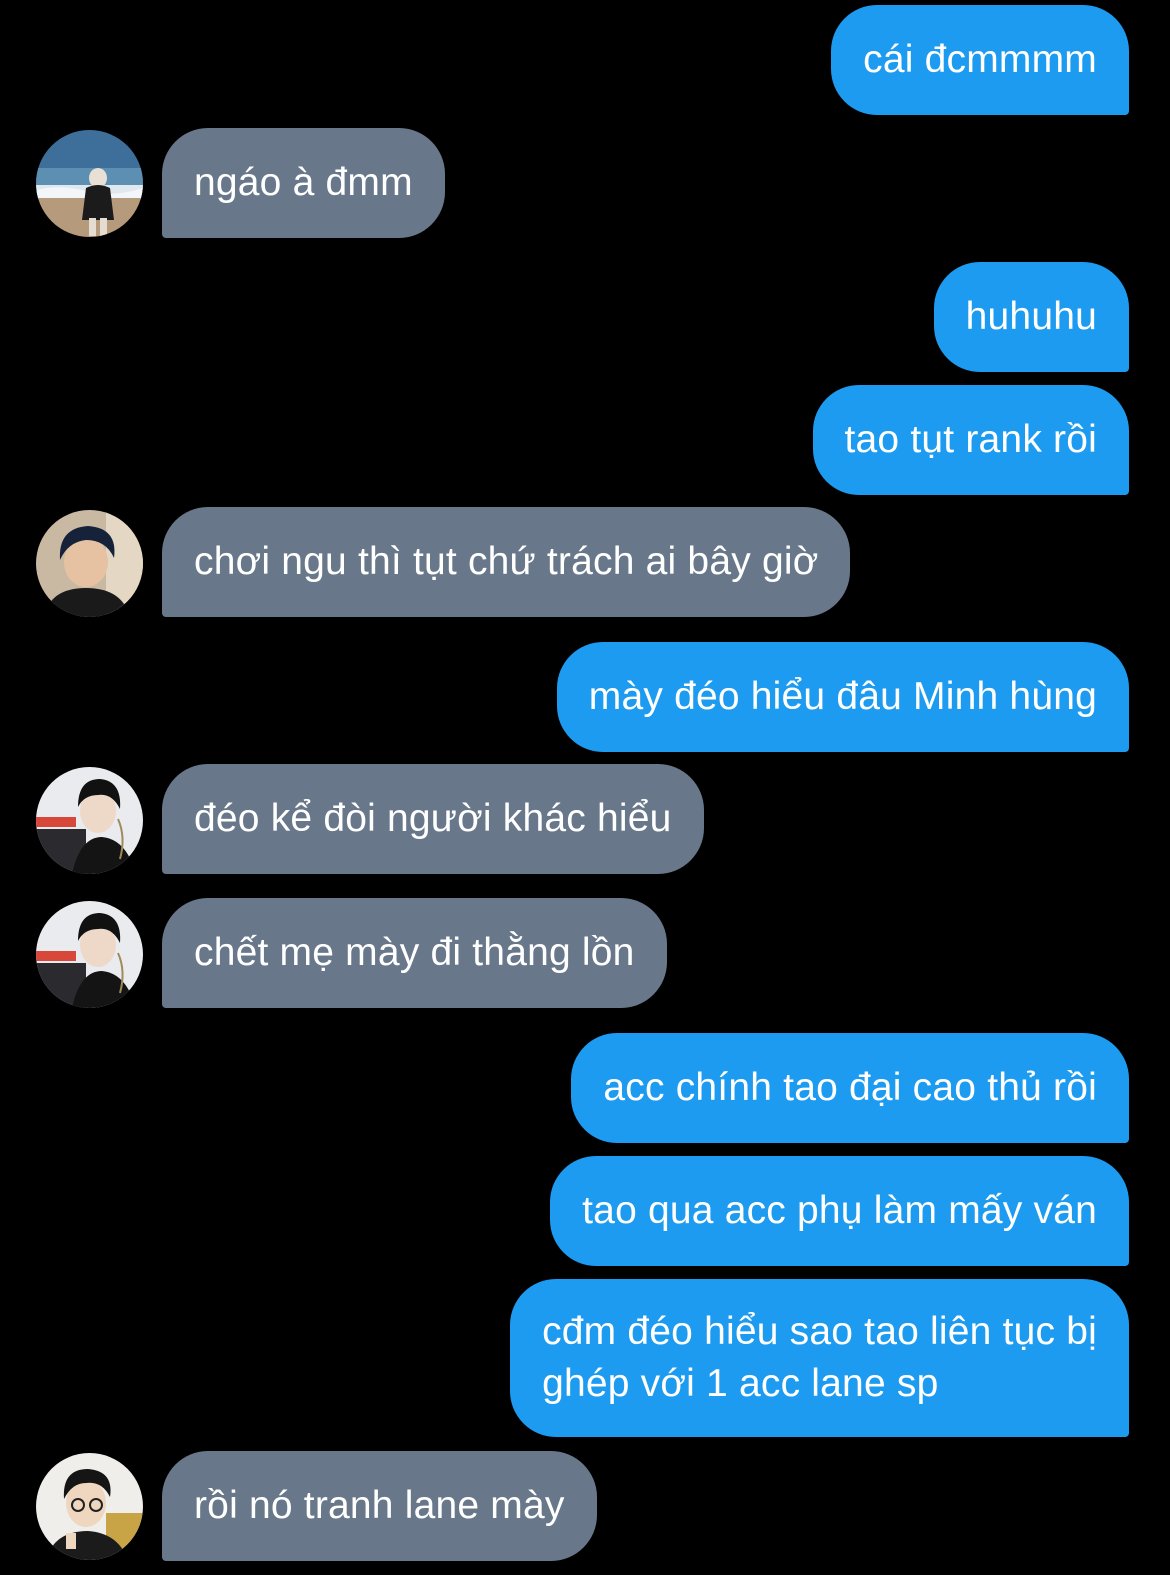 This screenshot has width=1170, height=1575. What do you see at coordinates (414, 953) in the screenshot?
I see `incoming-message-bubble: chết mẹ mày đi thằng lồn` at bounding box center [414, 953].